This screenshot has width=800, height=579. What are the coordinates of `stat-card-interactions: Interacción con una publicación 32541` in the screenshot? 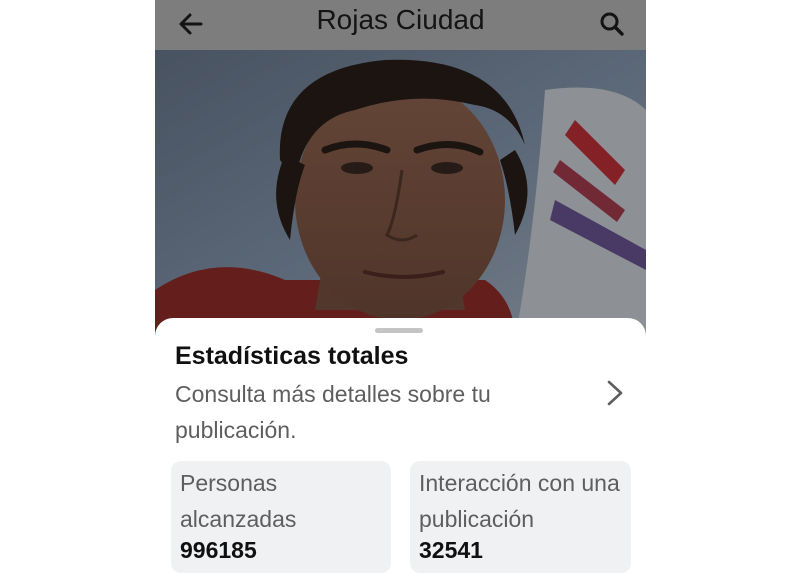 It's located at (520, 517).